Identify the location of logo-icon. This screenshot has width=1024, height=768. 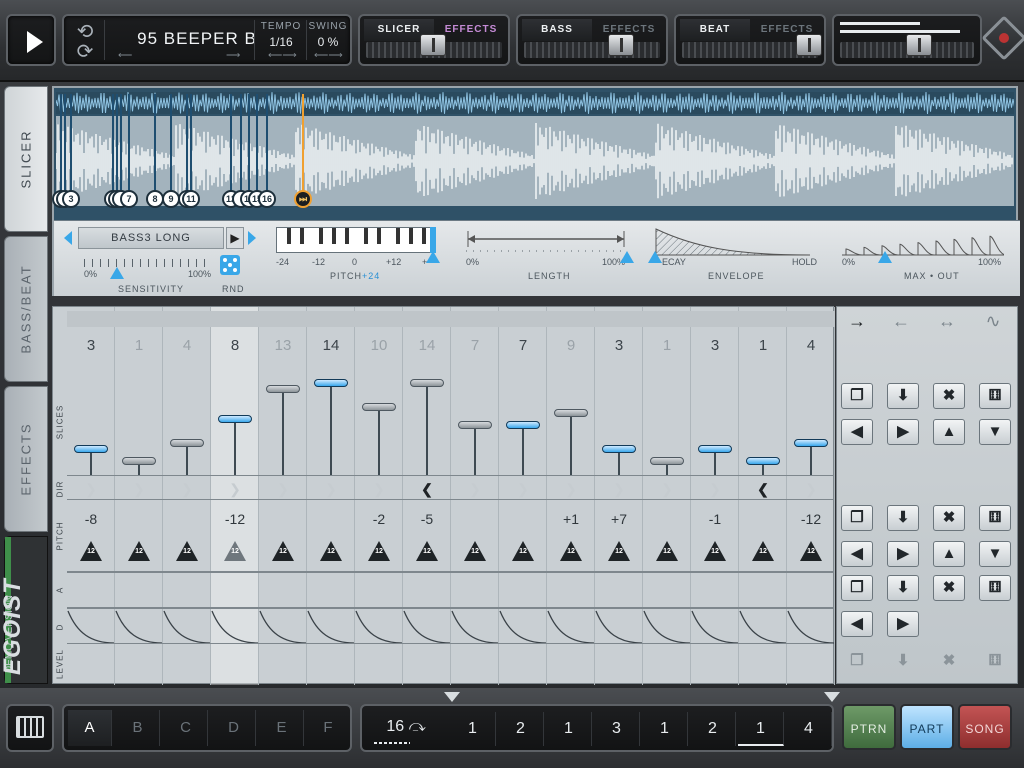
(1002, 38).